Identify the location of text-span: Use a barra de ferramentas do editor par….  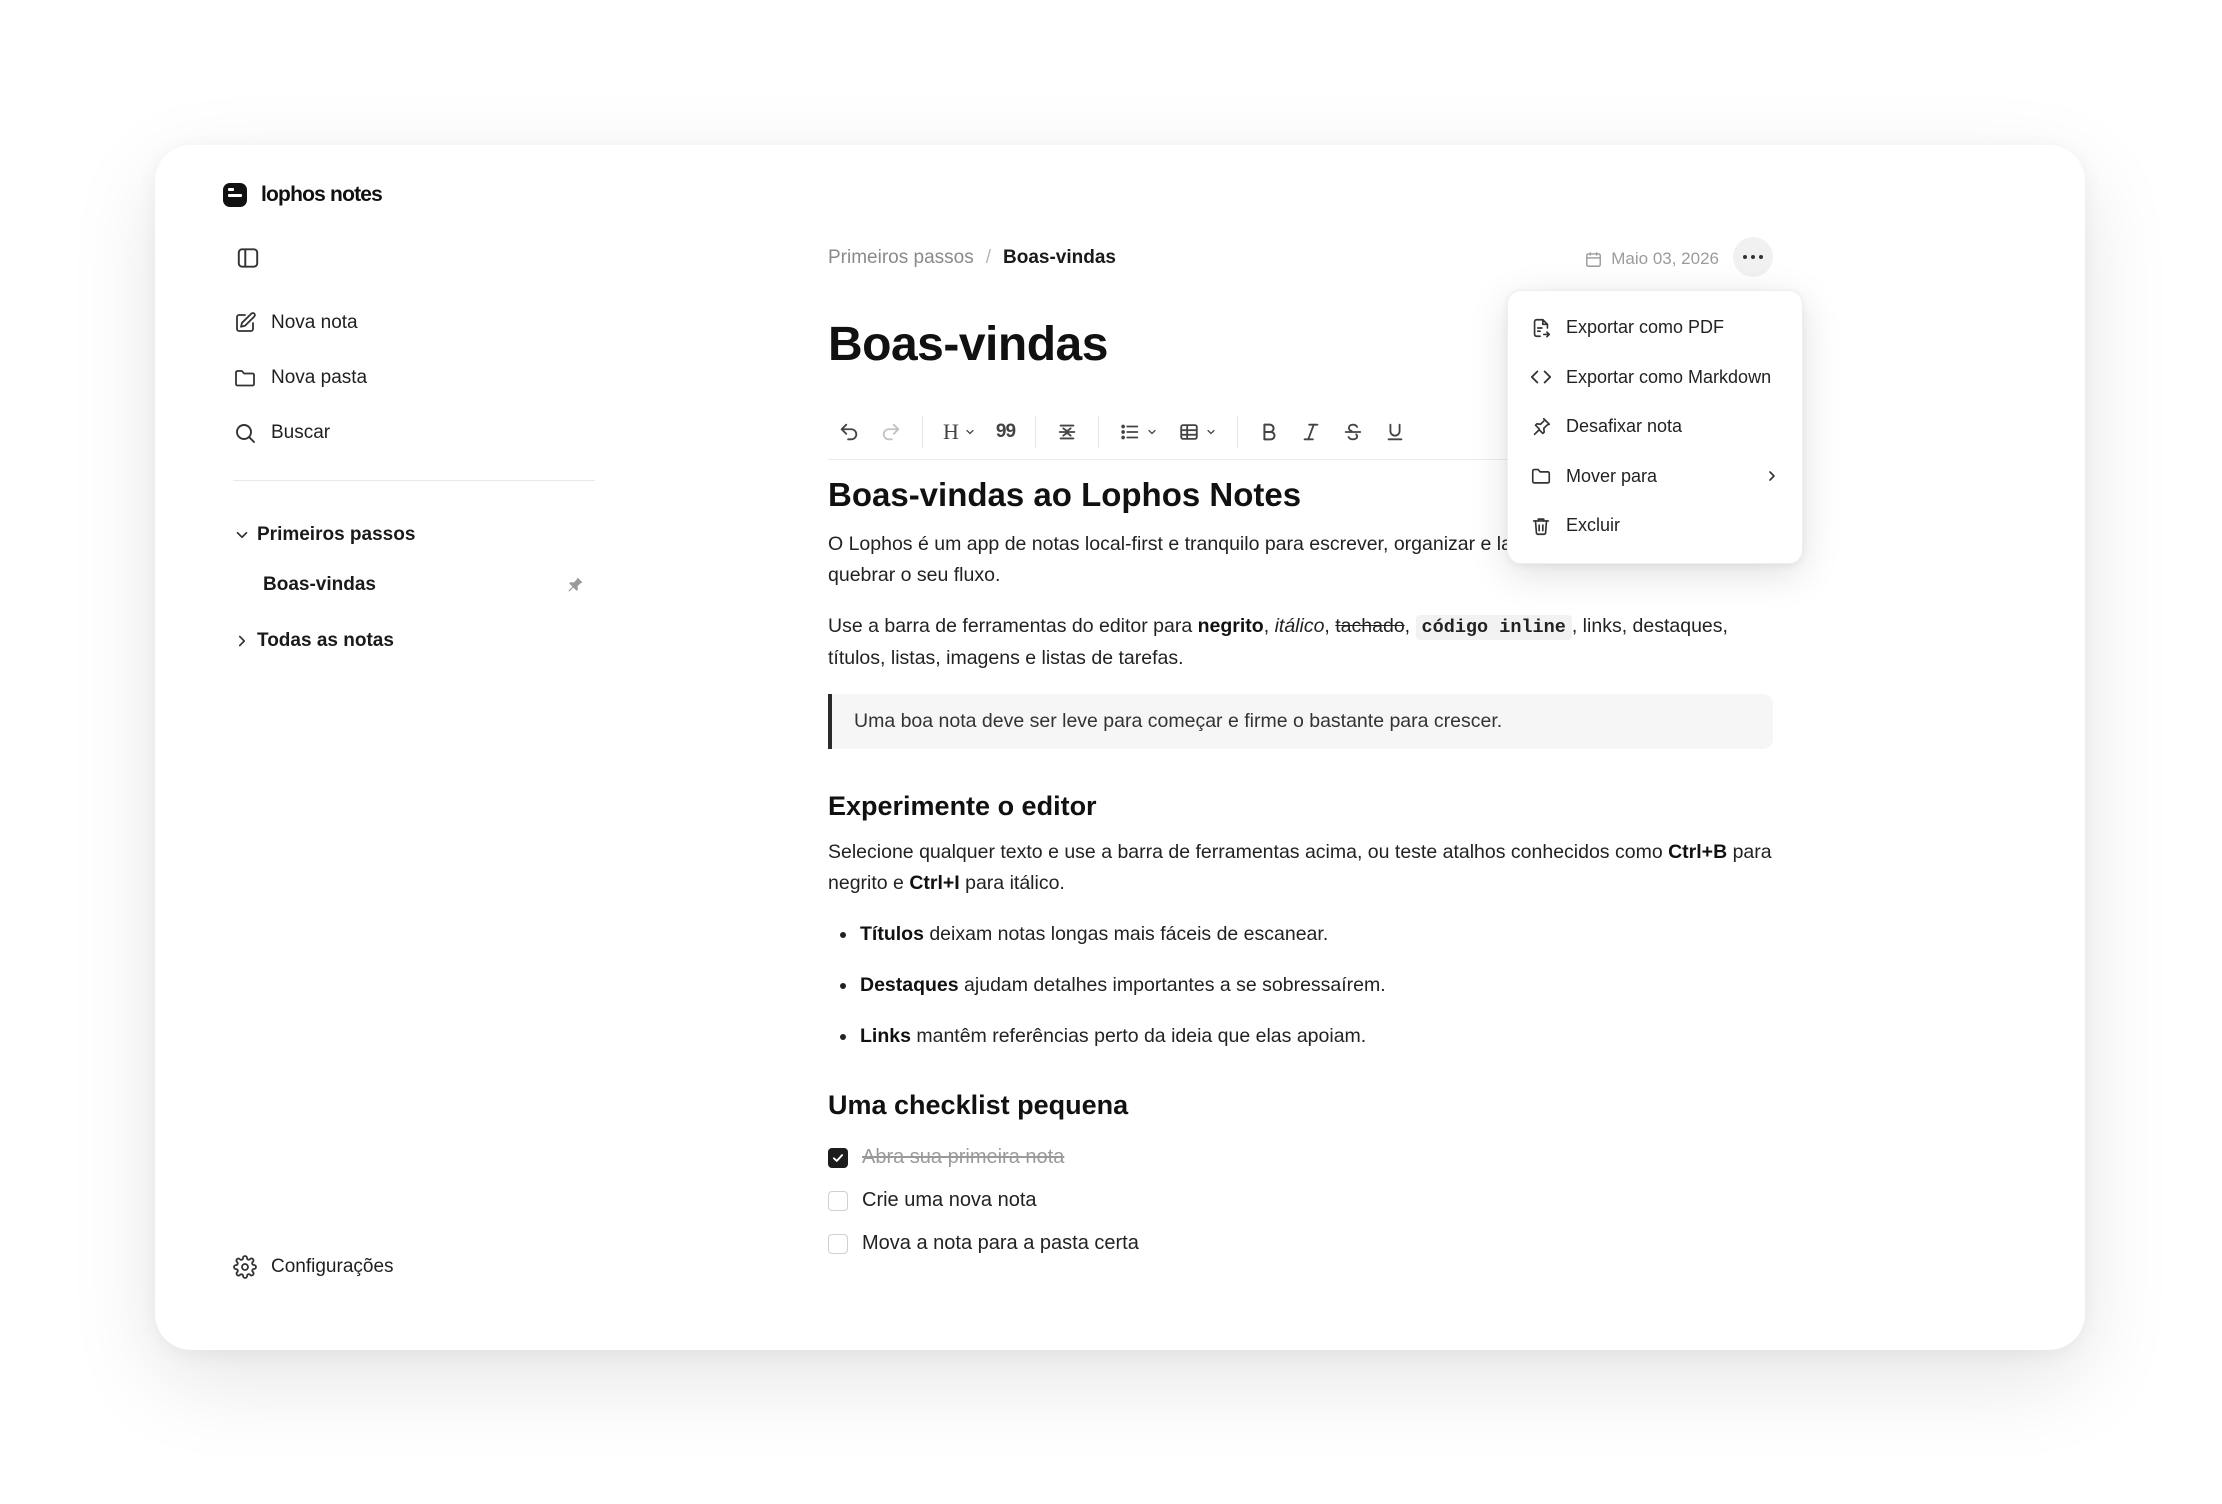
(1013, 626).